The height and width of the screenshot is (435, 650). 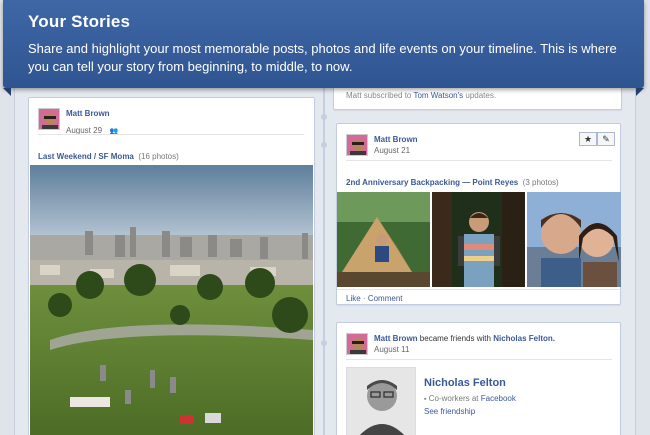 What do you see at coordinates (7, 92) in the screenshot?
I see `banner-fold-left` at bounding box center [7, 92].